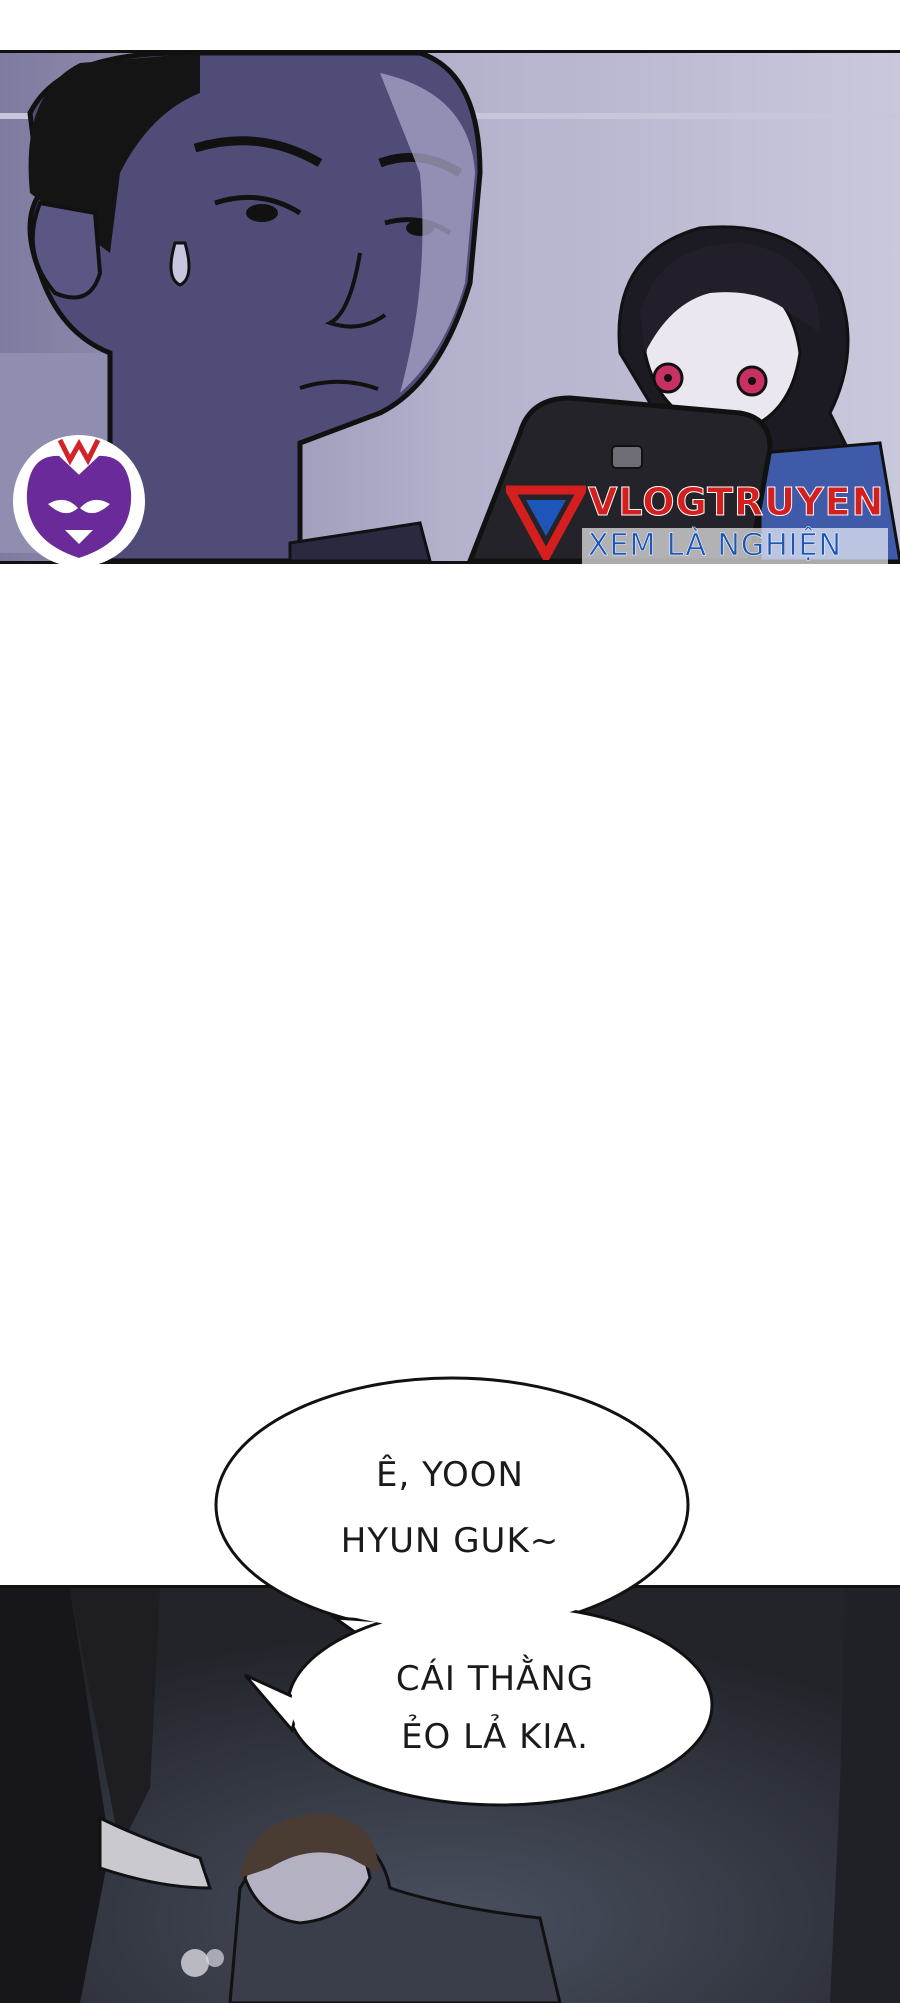 This screenshot has width=900, height=2003. I want to click on speech-bubble-1-text: Ê, YOON HYUN GUK~, so click(450, 1508).